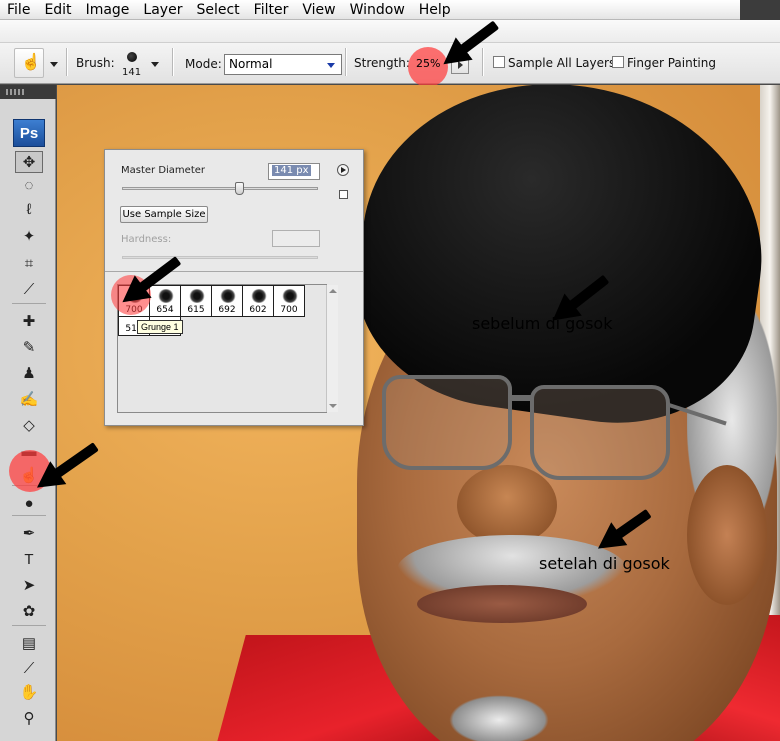 The width and height of the screenshot is (780, 741). Describe the element at coordinates (29, 692) in the screenshot. I see `hand-tool-icon: ✋` at that location.